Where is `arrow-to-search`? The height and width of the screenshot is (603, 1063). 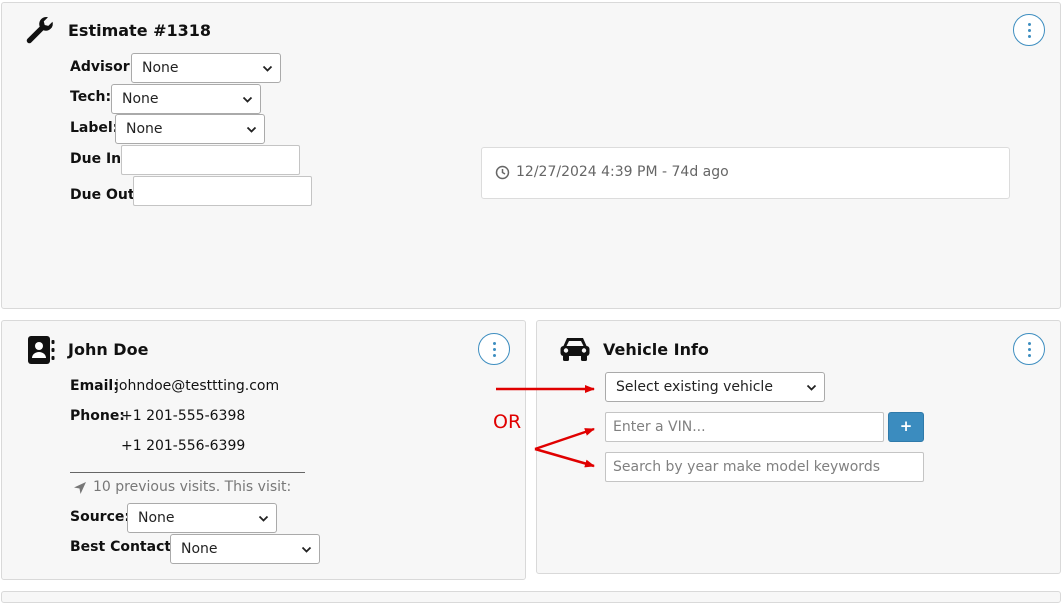
arrow-to-search is located at coordinates (564, 457).